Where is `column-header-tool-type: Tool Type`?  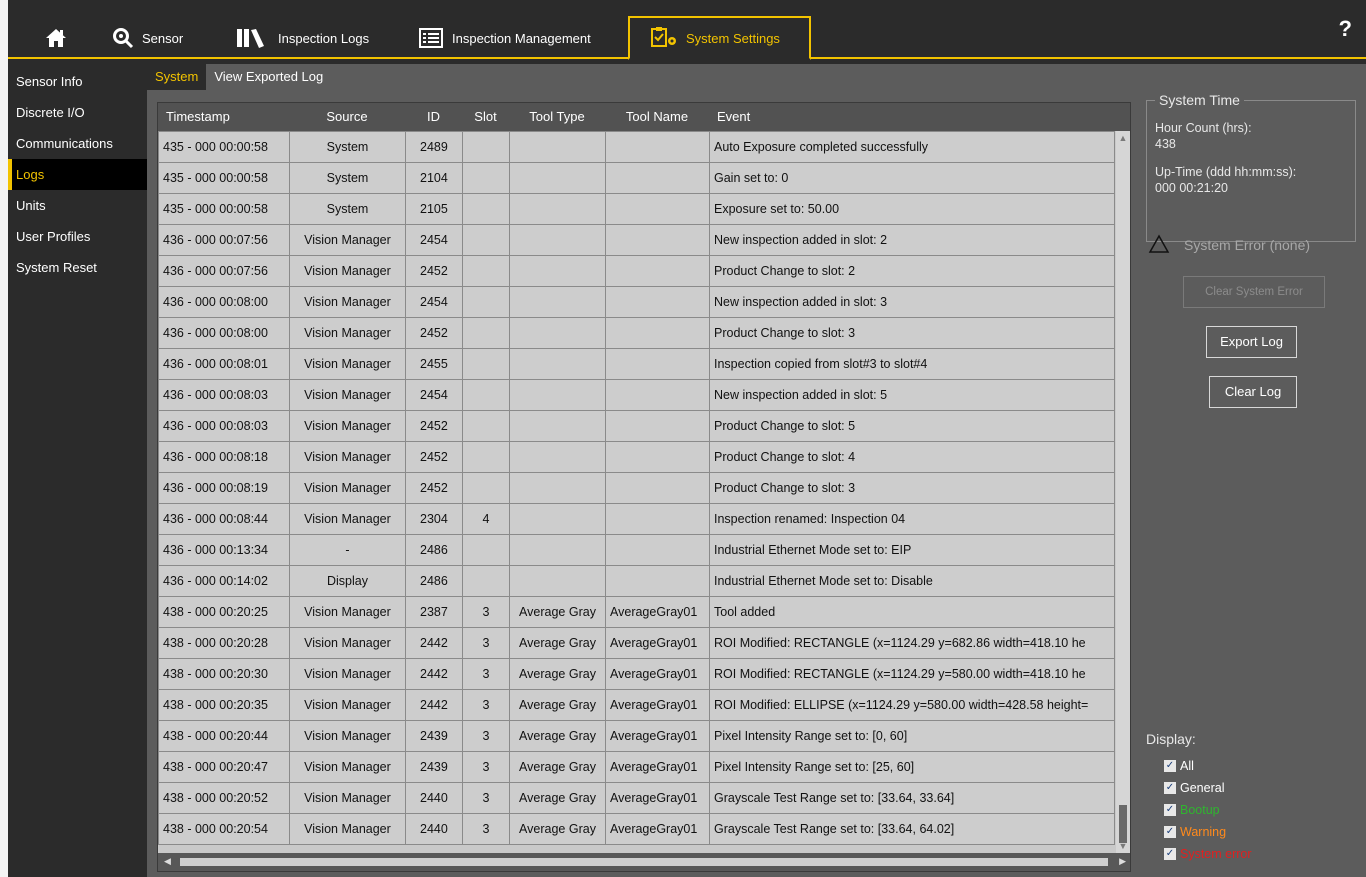
column-header-tool-type: Tool Type is located at coordinates (557, 117).